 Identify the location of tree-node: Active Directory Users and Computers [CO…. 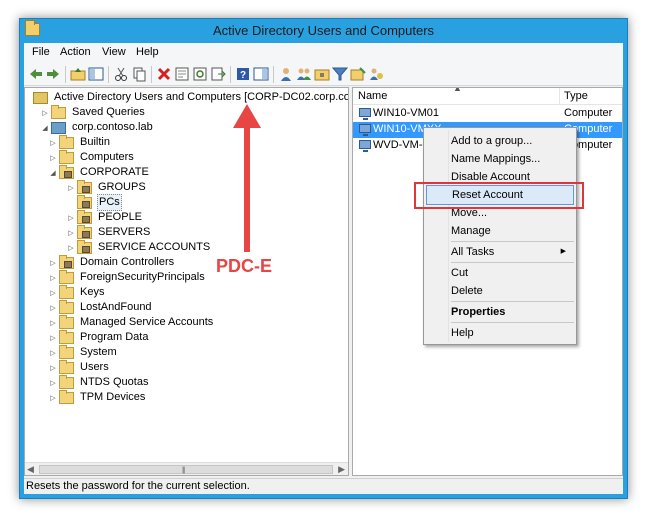
(190, 97).